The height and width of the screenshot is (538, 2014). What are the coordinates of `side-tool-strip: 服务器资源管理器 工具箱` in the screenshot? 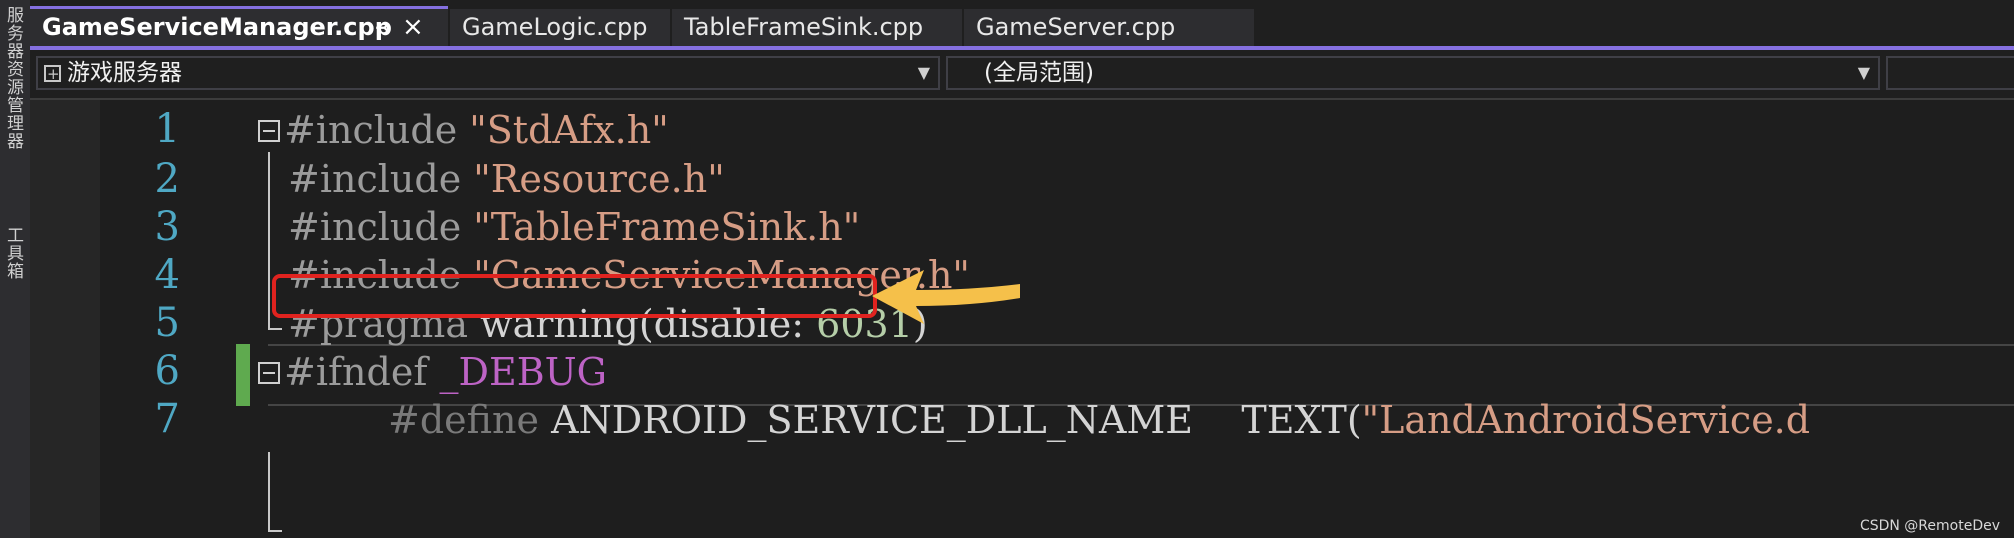 It's located at (15, 269).